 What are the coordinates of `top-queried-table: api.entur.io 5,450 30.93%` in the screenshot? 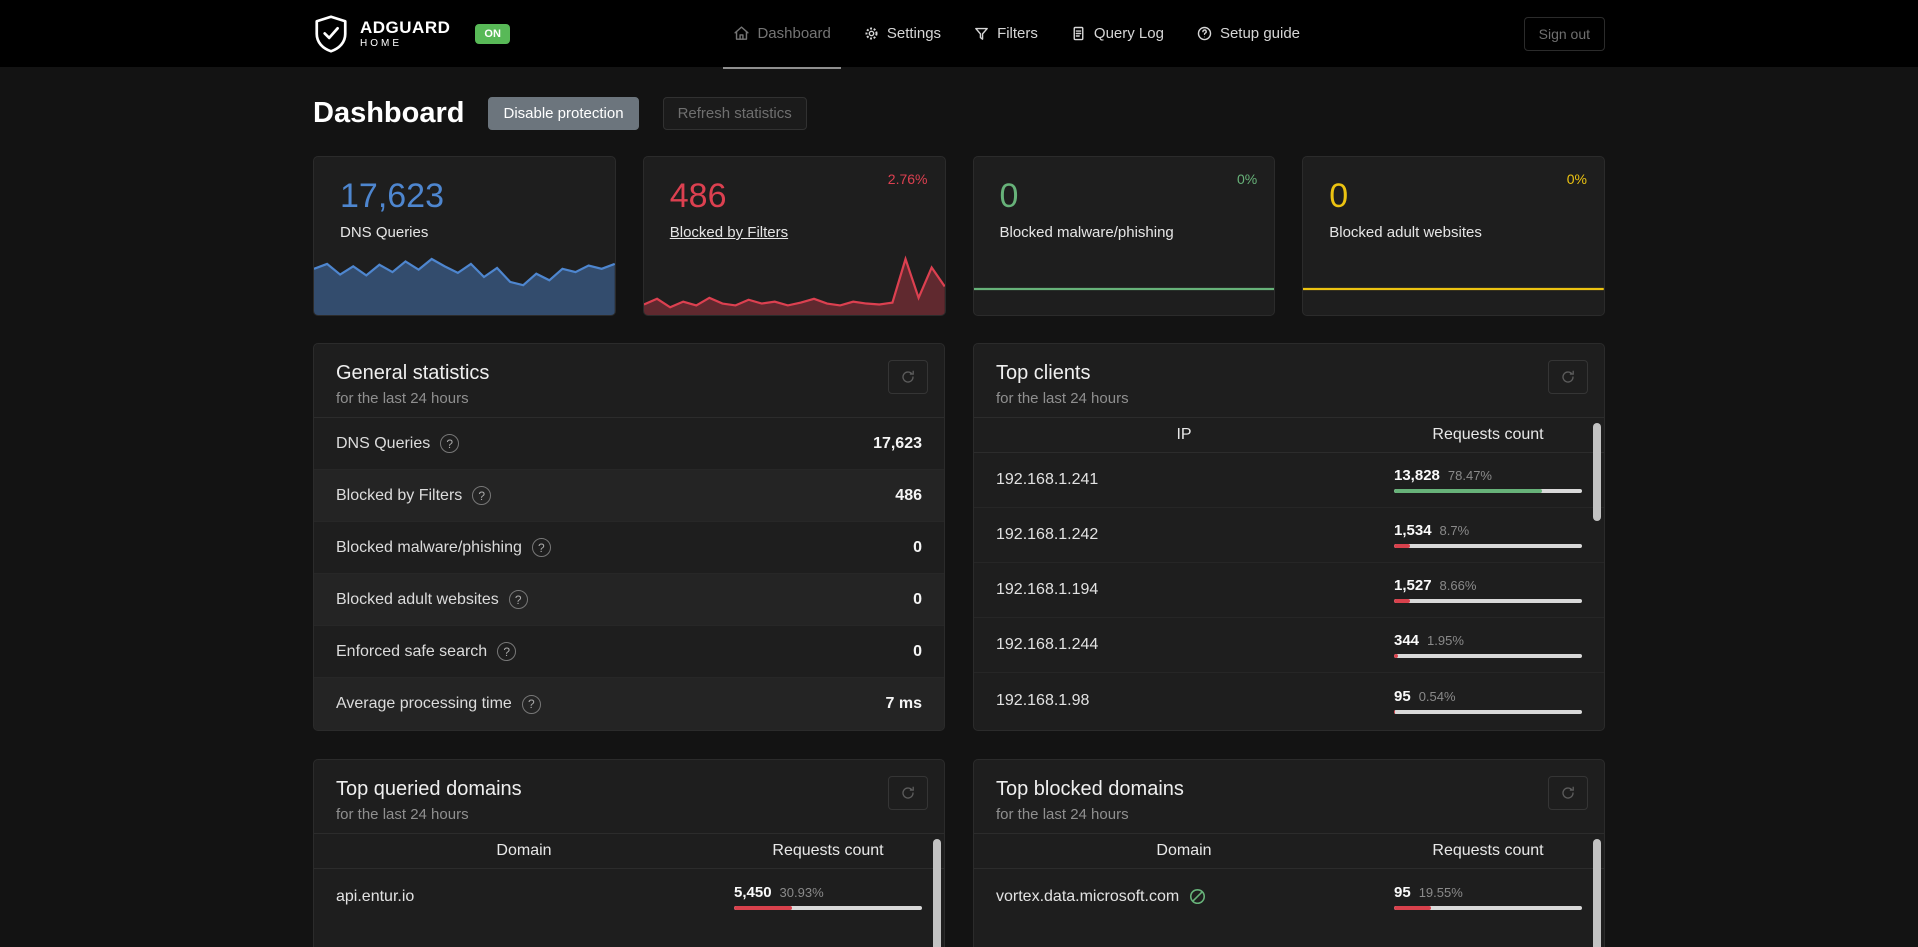 It's located at (629, 896).